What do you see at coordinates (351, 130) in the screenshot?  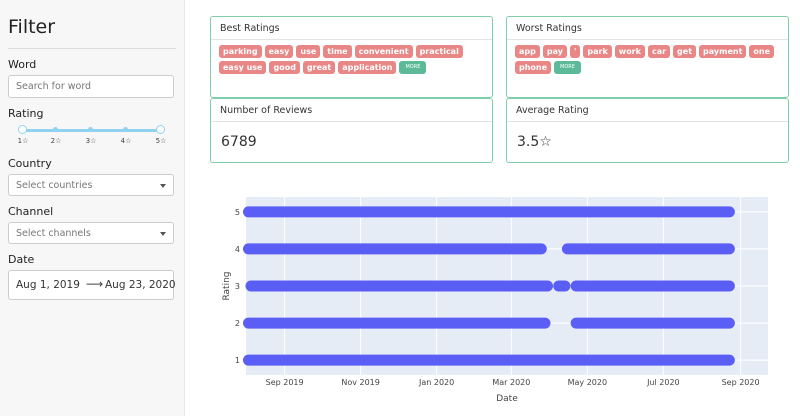 I see `number-of-reviews-card: Number of Reviews 6789` at bounding box center [351, 130].